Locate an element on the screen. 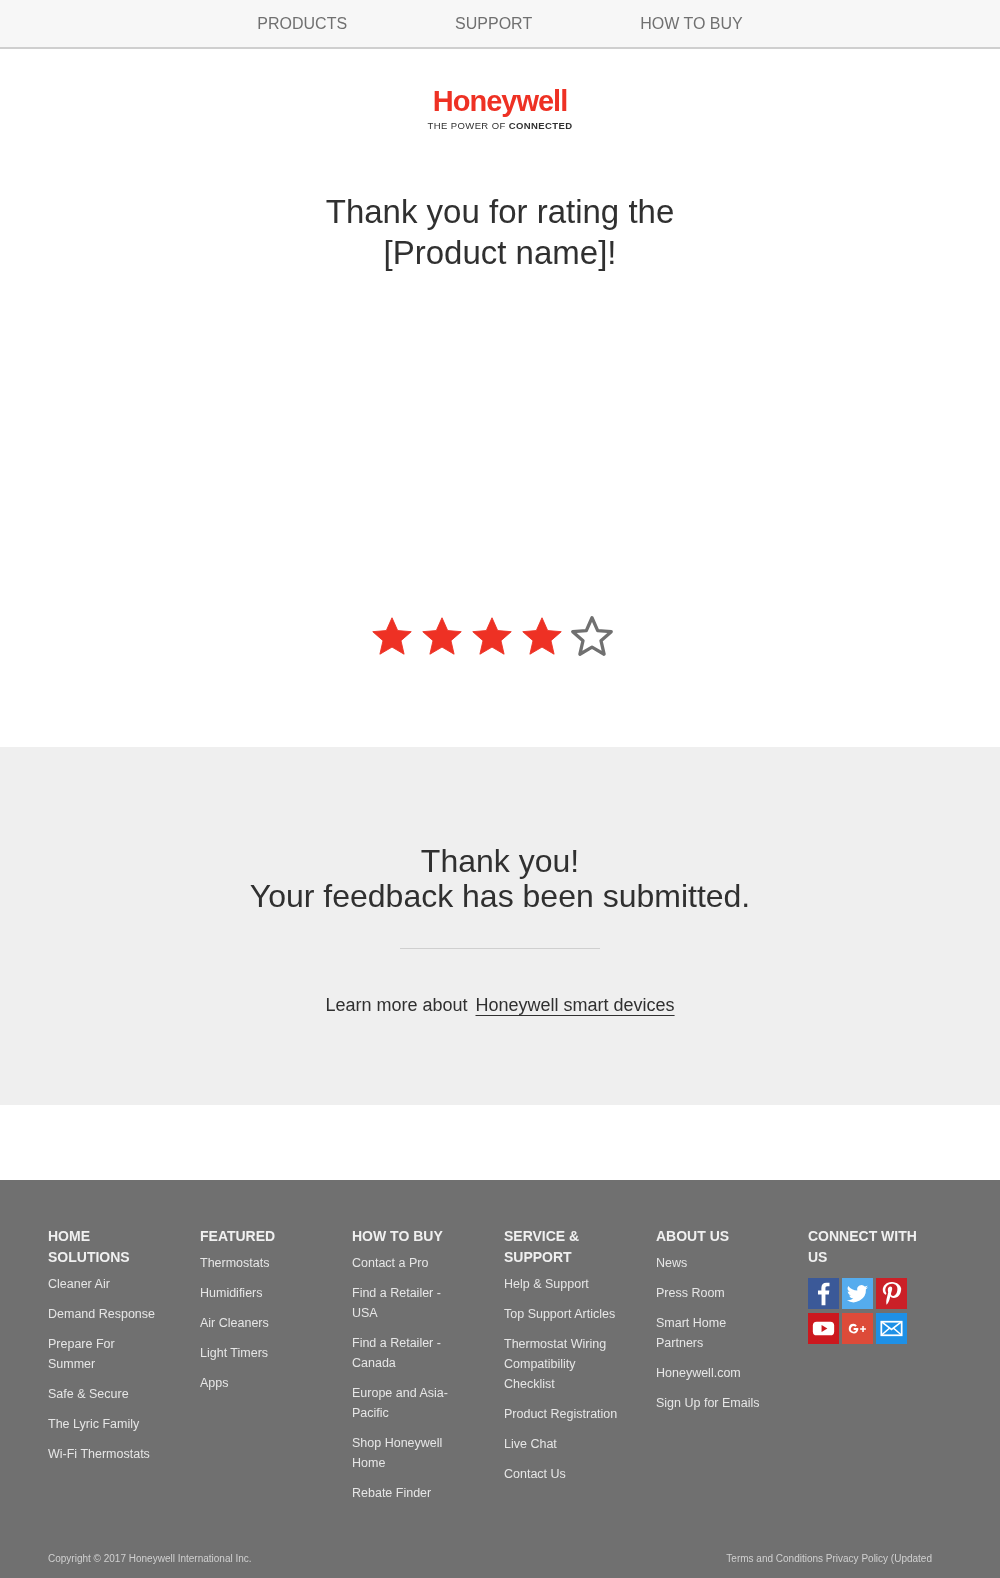 This screenshot has width=1000, height=1578. footer-link: Live Chat is located at coordinates (561, 1444).